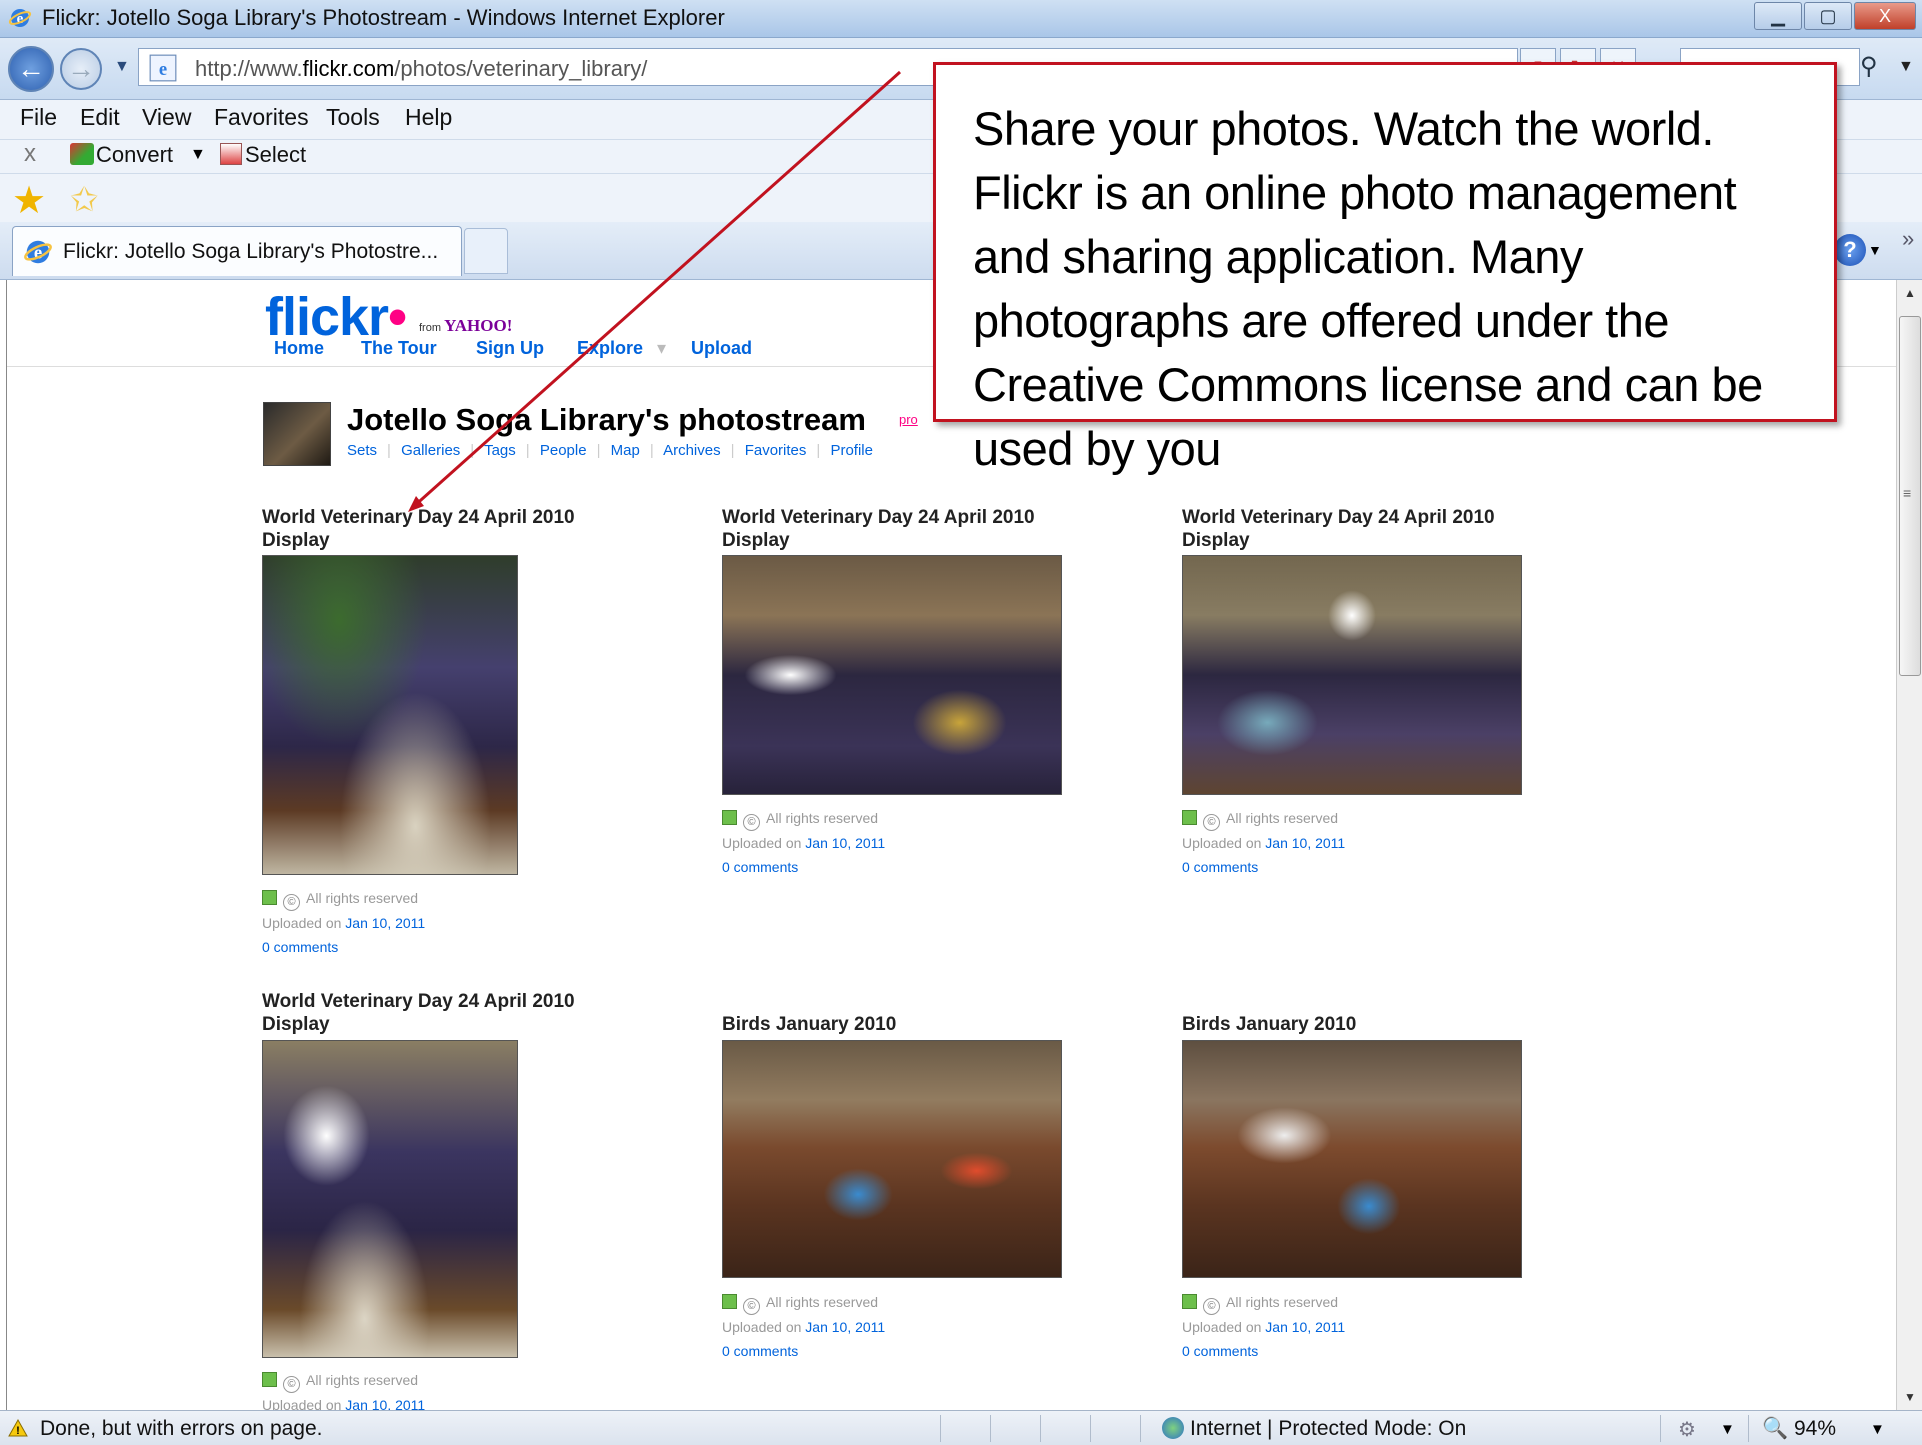 The height and width of the screenshot is (1445, 1922). What do you see at coordinates (1885, 16) in the screenshot?
I see `close-button: X` at bounding box center [1885, 16].